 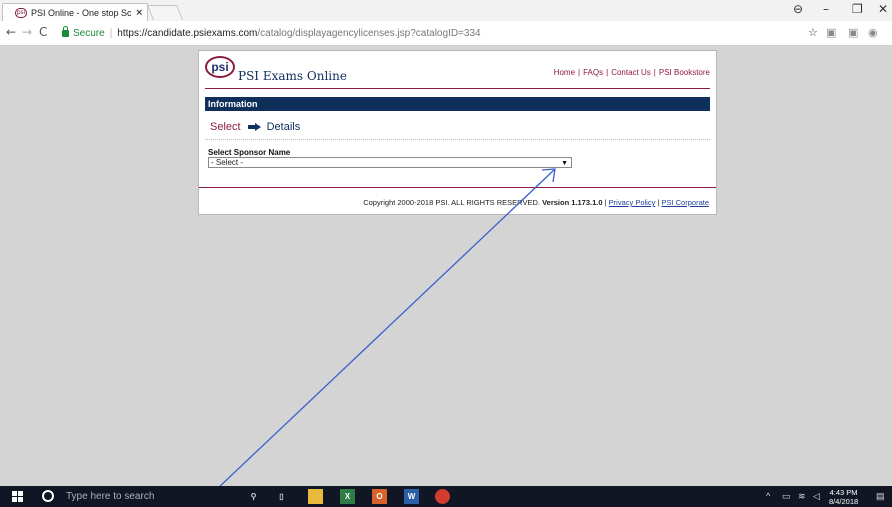 What do you see at coordinates (857, 9) in the screenshot?
I see `maximize-button: ❐` at bounding box center [857, 9].